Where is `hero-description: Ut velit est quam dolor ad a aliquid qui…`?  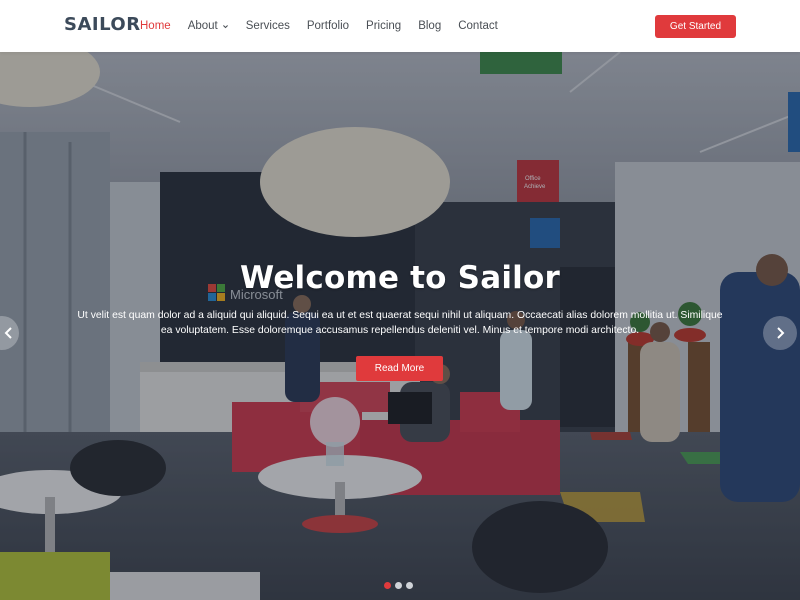
hero-description: Ut velit est quam dolor ad a aliquid qui… is located at coordinates (400, 323).